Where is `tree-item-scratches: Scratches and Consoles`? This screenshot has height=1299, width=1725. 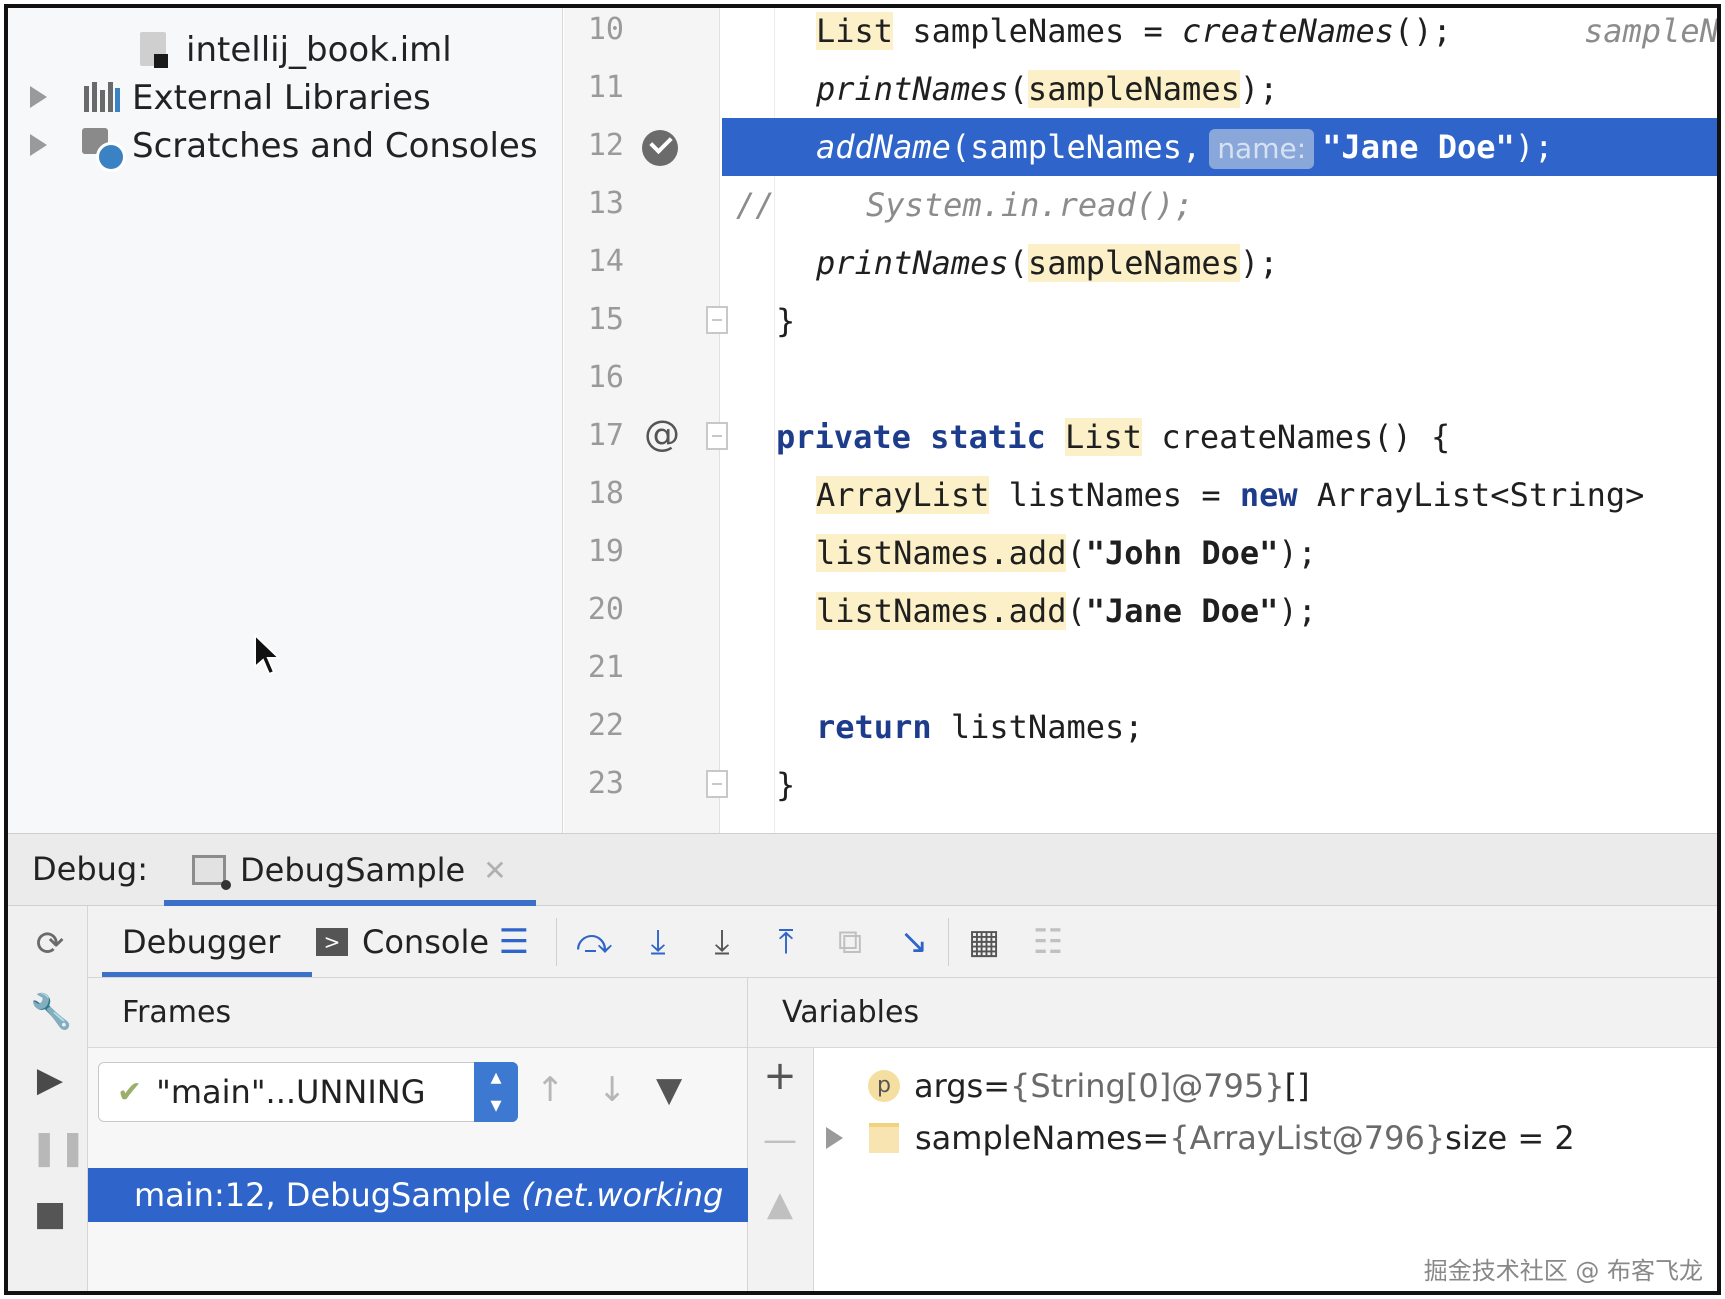
tree-item-scratches: Scratches and Consoles is located at coordinates (284, 146).